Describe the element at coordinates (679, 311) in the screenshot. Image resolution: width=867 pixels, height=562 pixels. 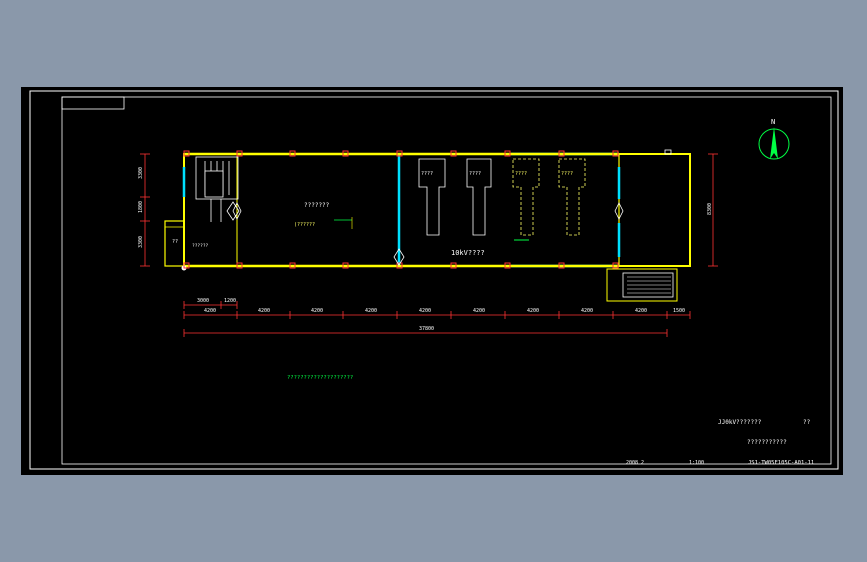
I see `main-dim: 1500` at that location.